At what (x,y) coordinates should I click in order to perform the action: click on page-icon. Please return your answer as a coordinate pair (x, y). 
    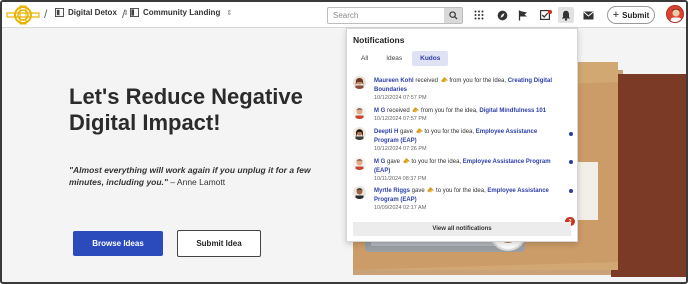
    Looking at the image, I should click on (134, 12).